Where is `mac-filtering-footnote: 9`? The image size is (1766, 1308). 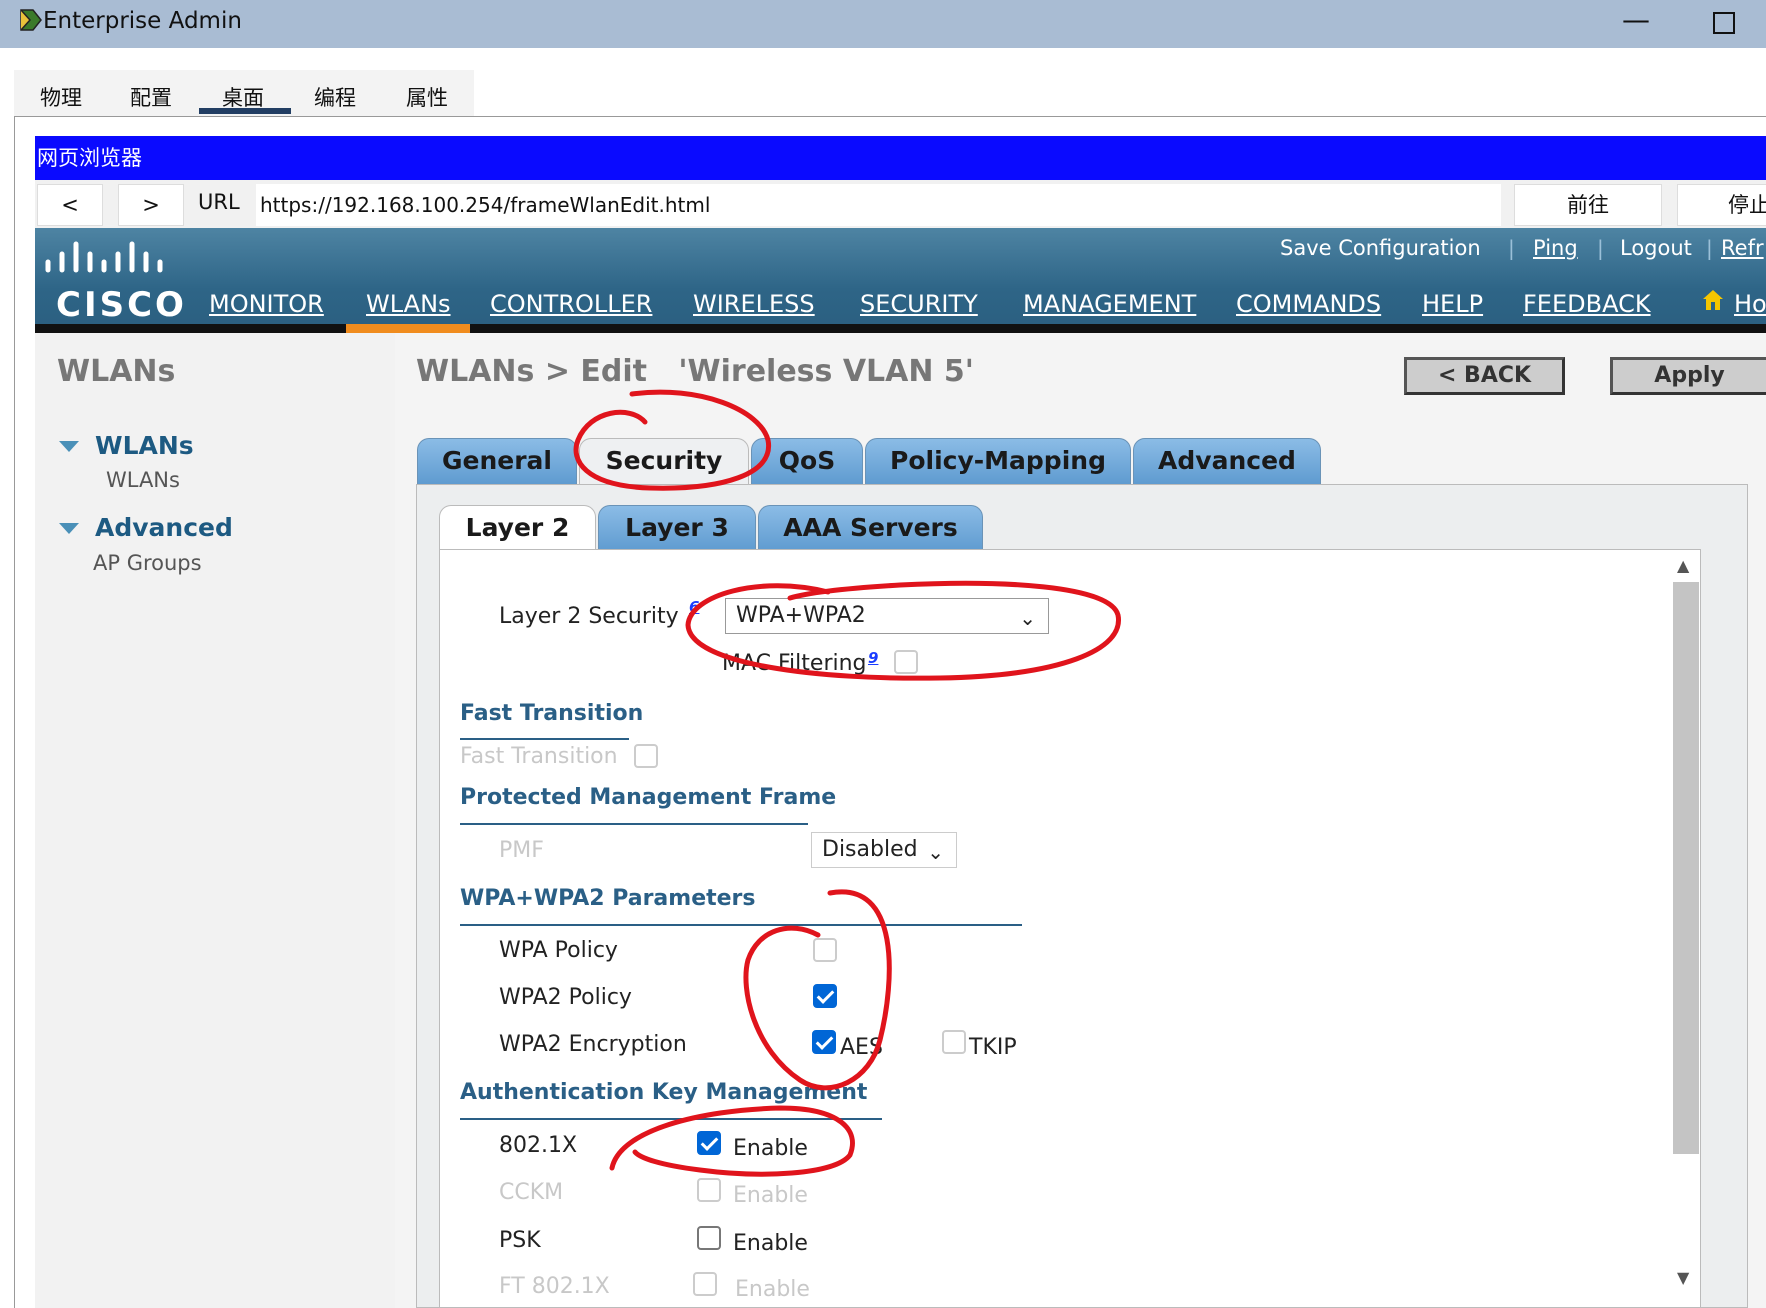 mac-filtering-footnote: 9 is located at coordinates (873, 658).